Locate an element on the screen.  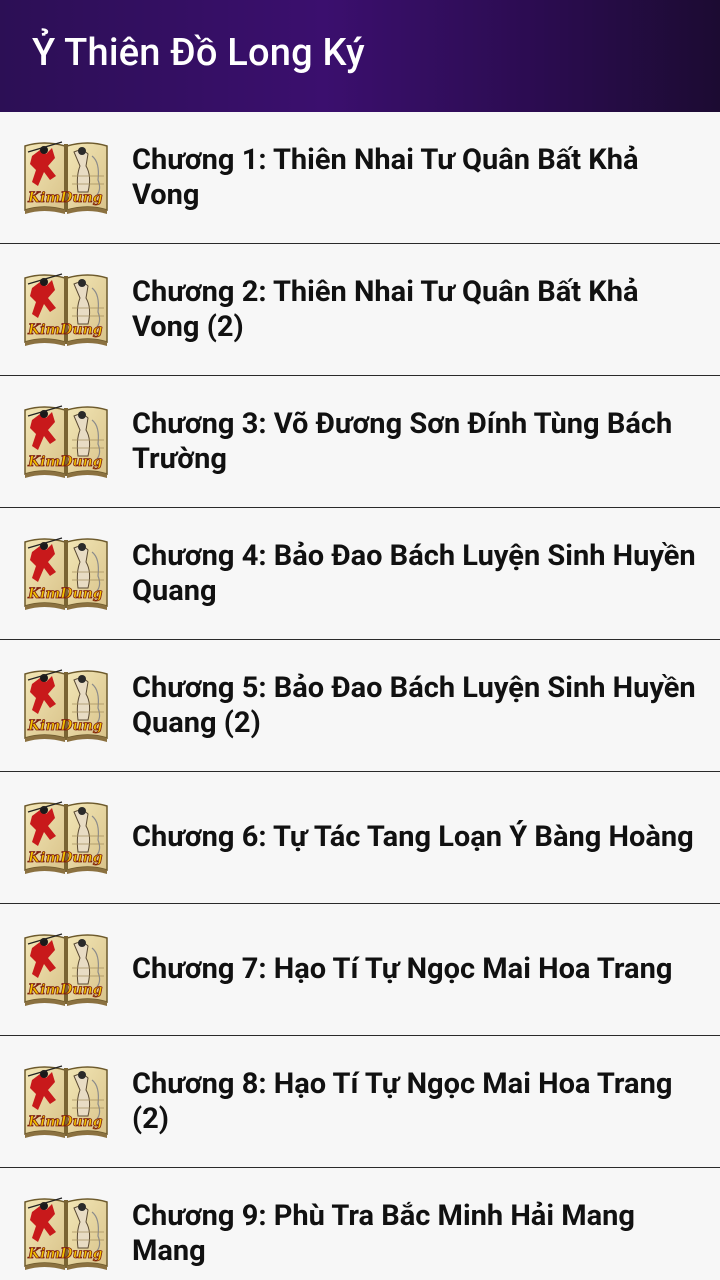
chapter-title: Chương 7: Hạo Tí Tự Ngọc Mai Hoa Trang is located at coordinates (402, 969).